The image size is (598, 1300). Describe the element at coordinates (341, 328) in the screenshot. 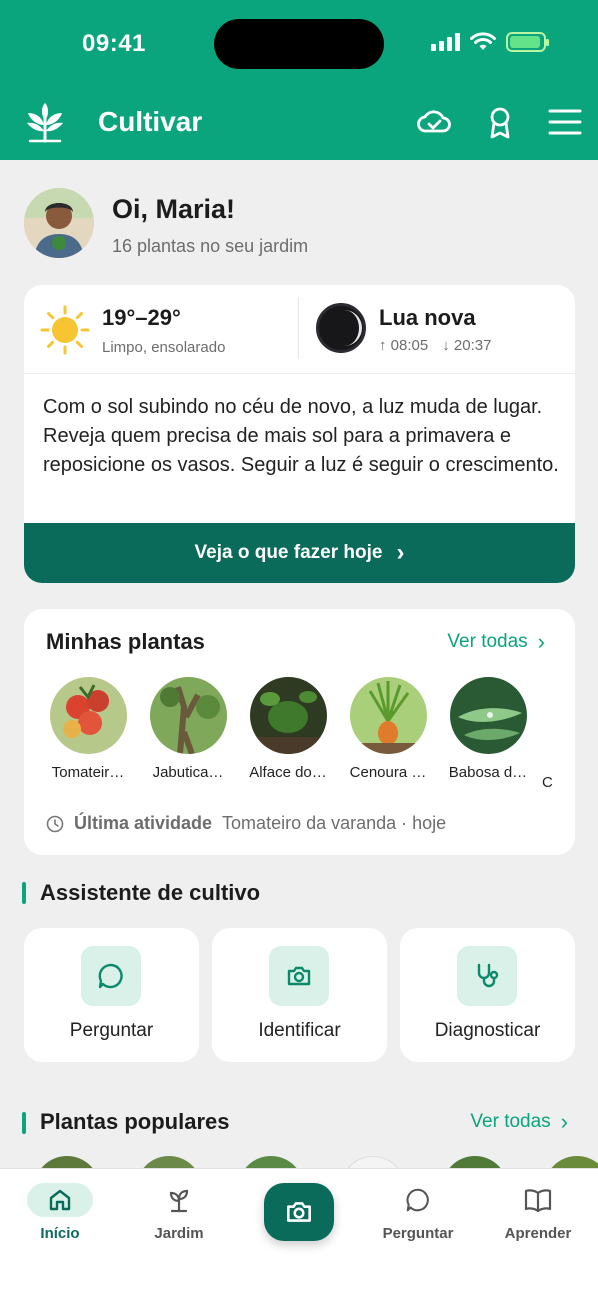

I see `moon-icon` at that location.